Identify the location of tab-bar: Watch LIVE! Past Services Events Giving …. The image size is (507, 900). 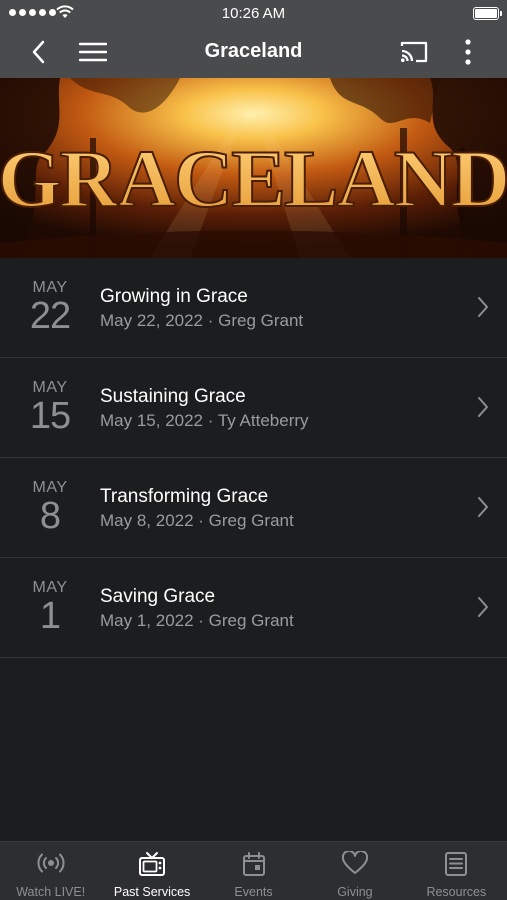
(253, 870).